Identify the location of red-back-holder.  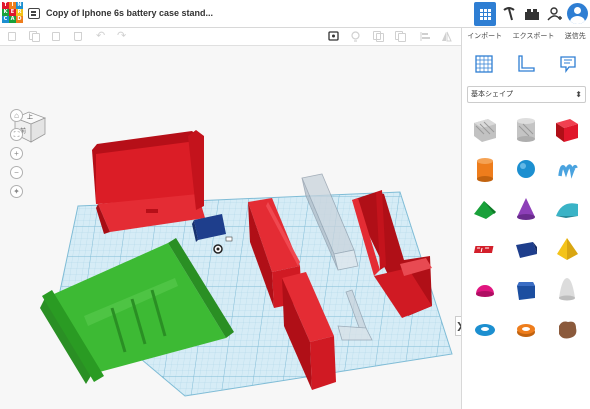
(148, 182).